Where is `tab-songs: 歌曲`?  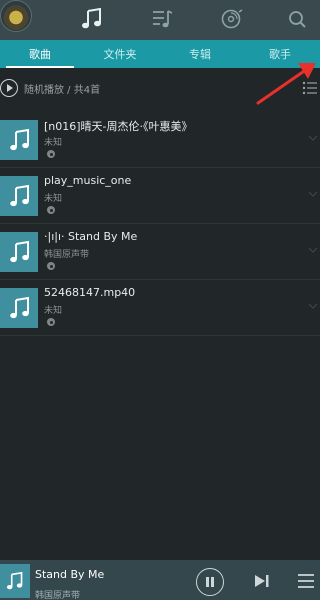
tab-songs: 歌曲 is located at coordinates (40, 54).